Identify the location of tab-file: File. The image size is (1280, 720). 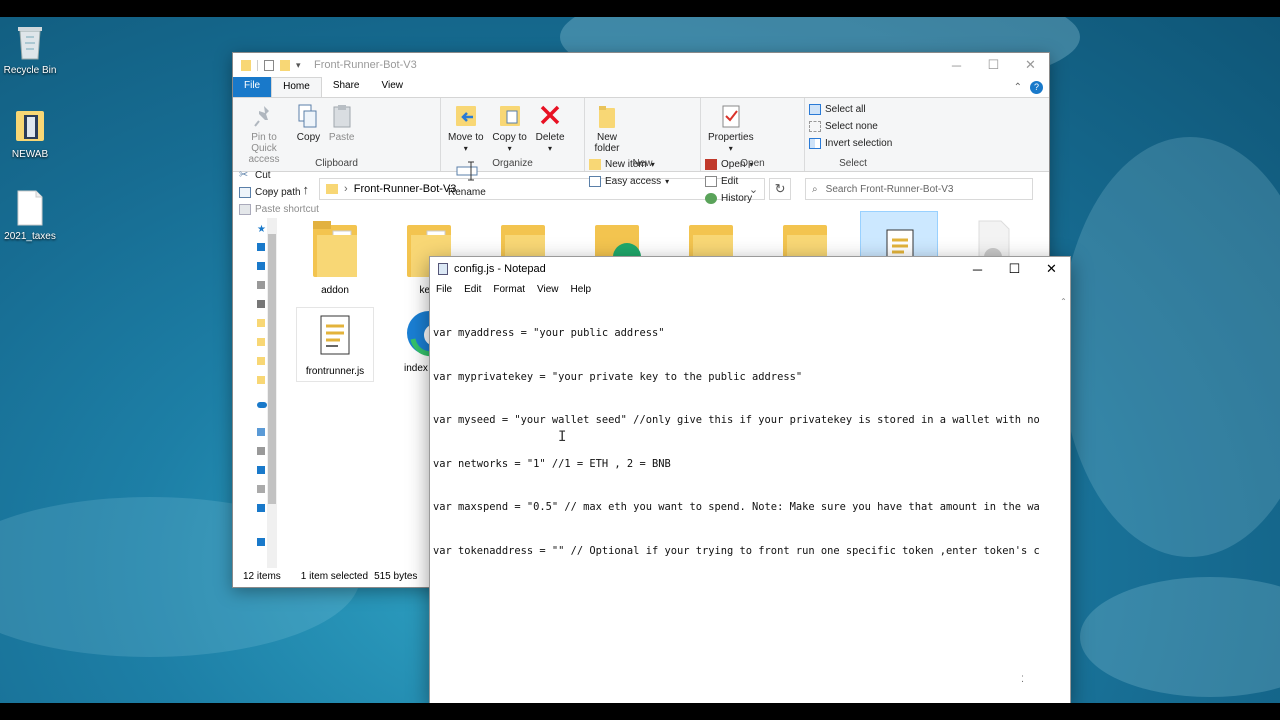
(252, 87).